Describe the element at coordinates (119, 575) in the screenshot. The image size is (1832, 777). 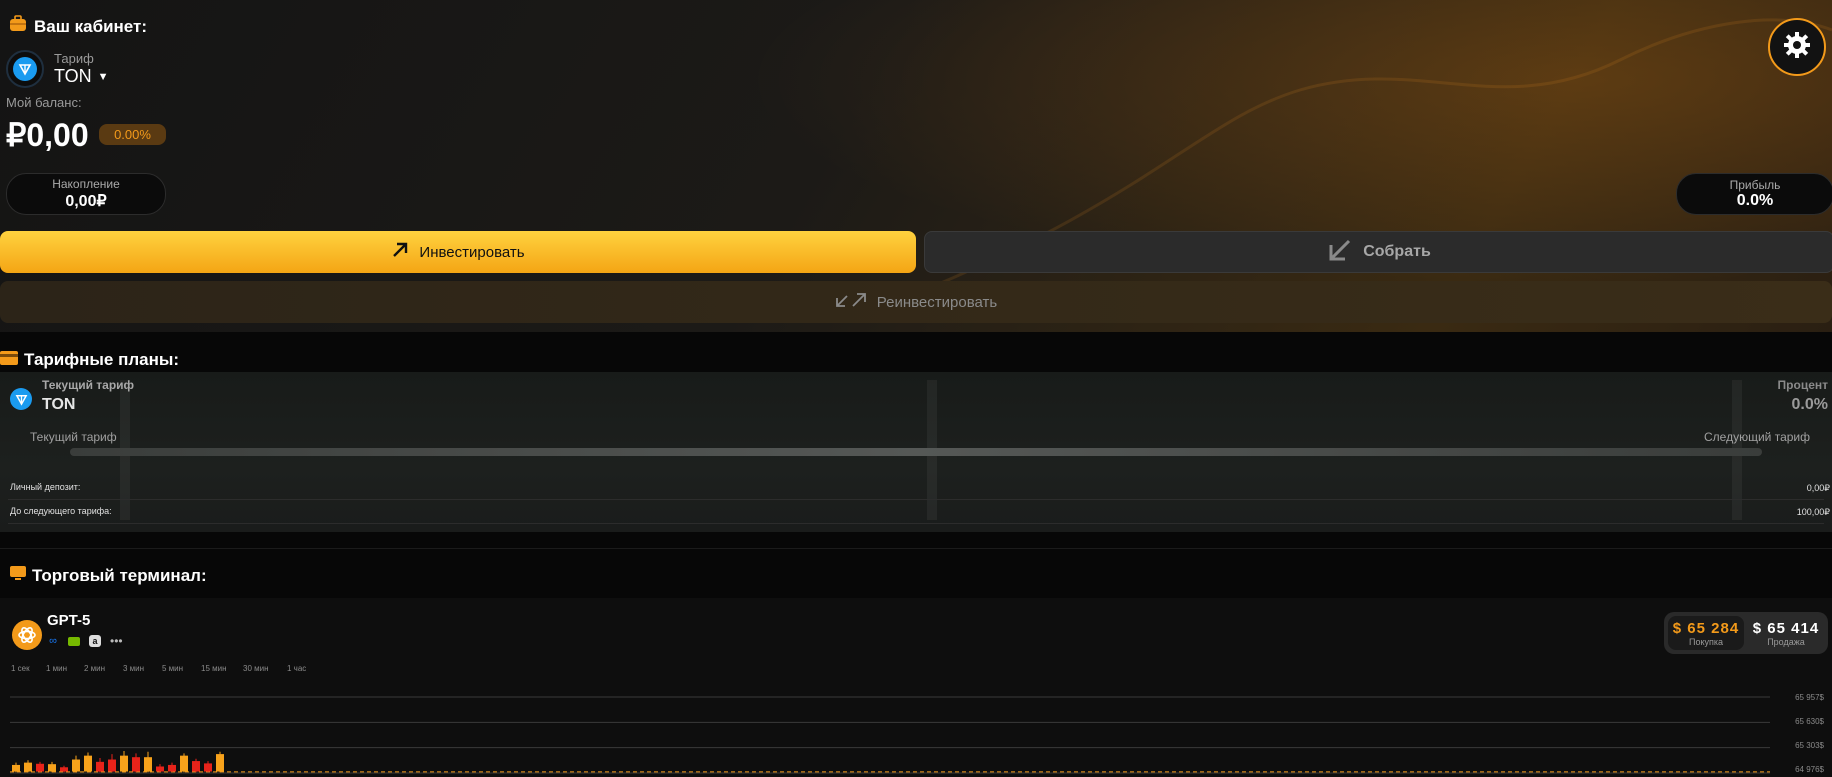
I see `terminal-title-text: Торговый терминал:` at that location.